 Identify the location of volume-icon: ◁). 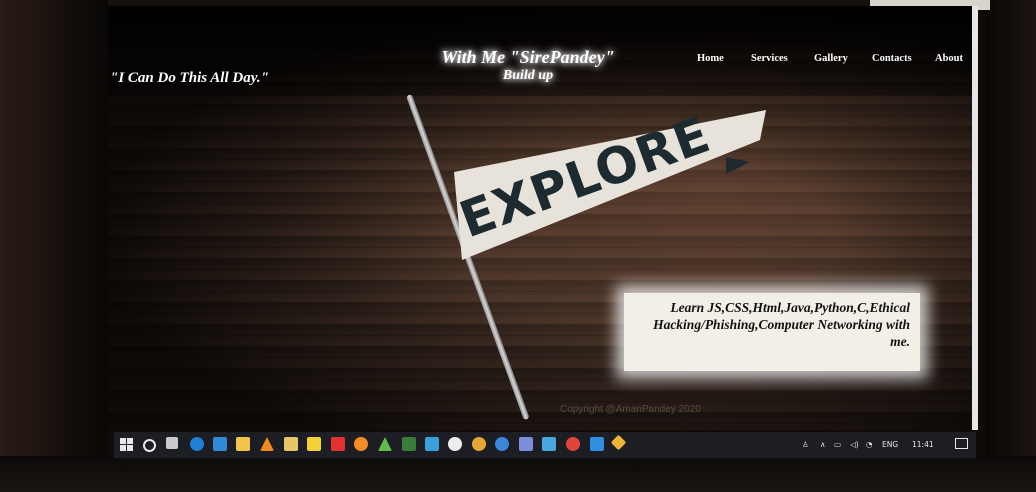
(854, 444).